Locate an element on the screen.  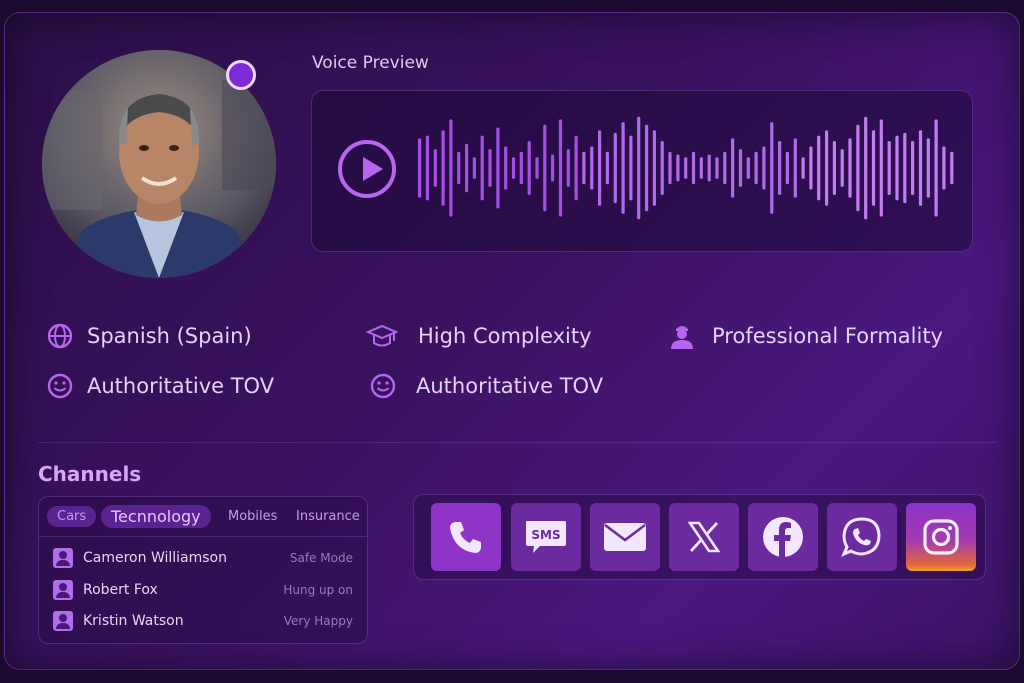
play-icon is located at coordinates (373, 169).